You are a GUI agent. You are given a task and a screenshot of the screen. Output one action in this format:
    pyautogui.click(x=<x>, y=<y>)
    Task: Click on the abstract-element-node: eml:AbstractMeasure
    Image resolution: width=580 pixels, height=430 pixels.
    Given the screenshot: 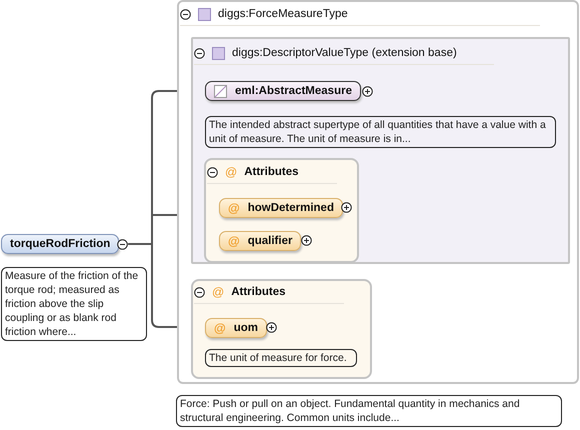 What is the action you would take?
    pyautogui.click(x=283, y=91)
    